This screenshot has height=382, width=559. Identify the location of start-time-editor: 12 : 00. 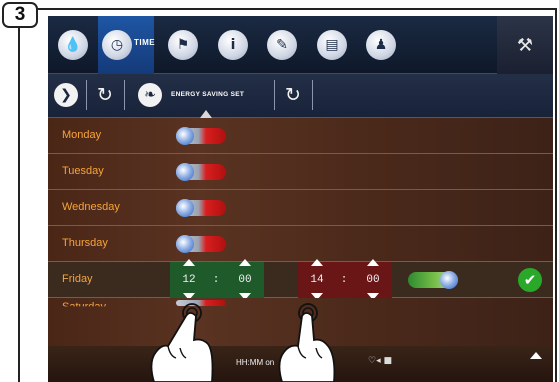
(217, 279).